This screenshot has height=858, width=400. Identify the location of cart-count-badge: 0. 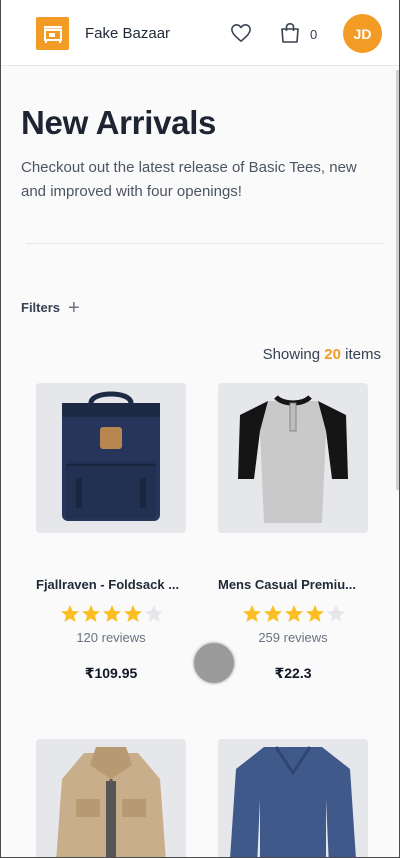
(314, 34).